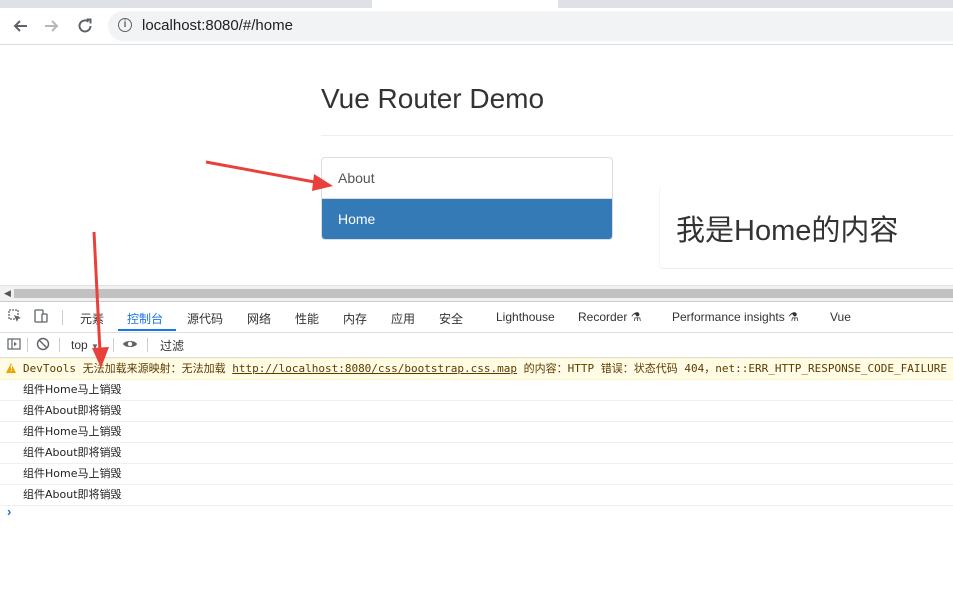 This screenshot has height=602, width=953. I want to click on arrow-right-icon, so click(52, 26).